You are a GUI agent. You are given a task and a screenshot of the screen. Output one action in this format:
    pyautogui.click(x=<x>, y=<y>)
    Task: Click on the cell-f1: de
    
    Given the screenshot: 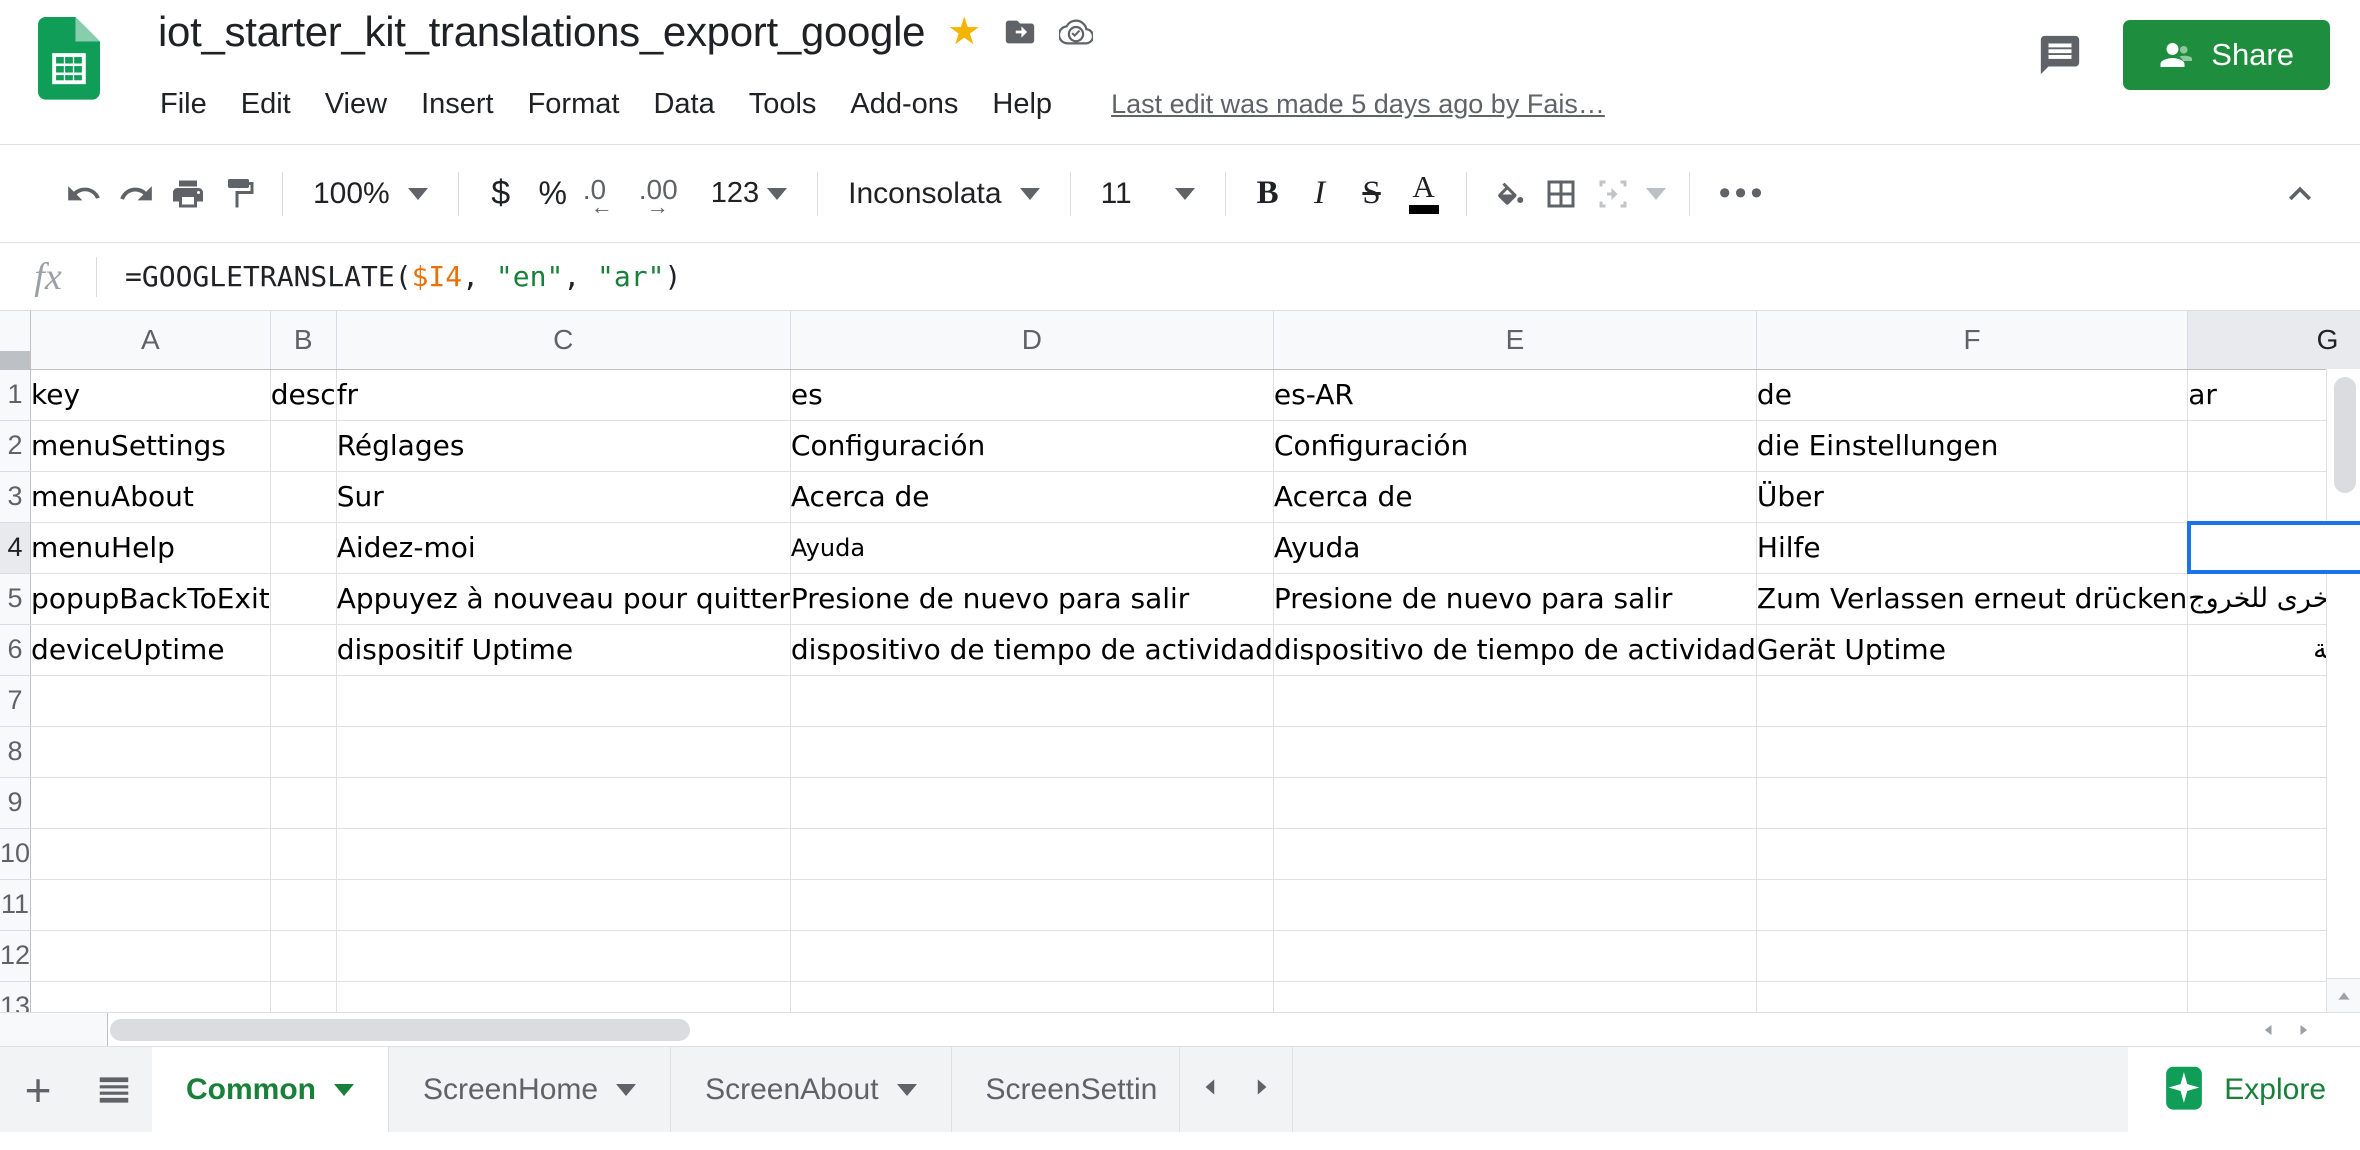 What is the action you would take?
    pyautogui.click(x=1972, y=395)
    